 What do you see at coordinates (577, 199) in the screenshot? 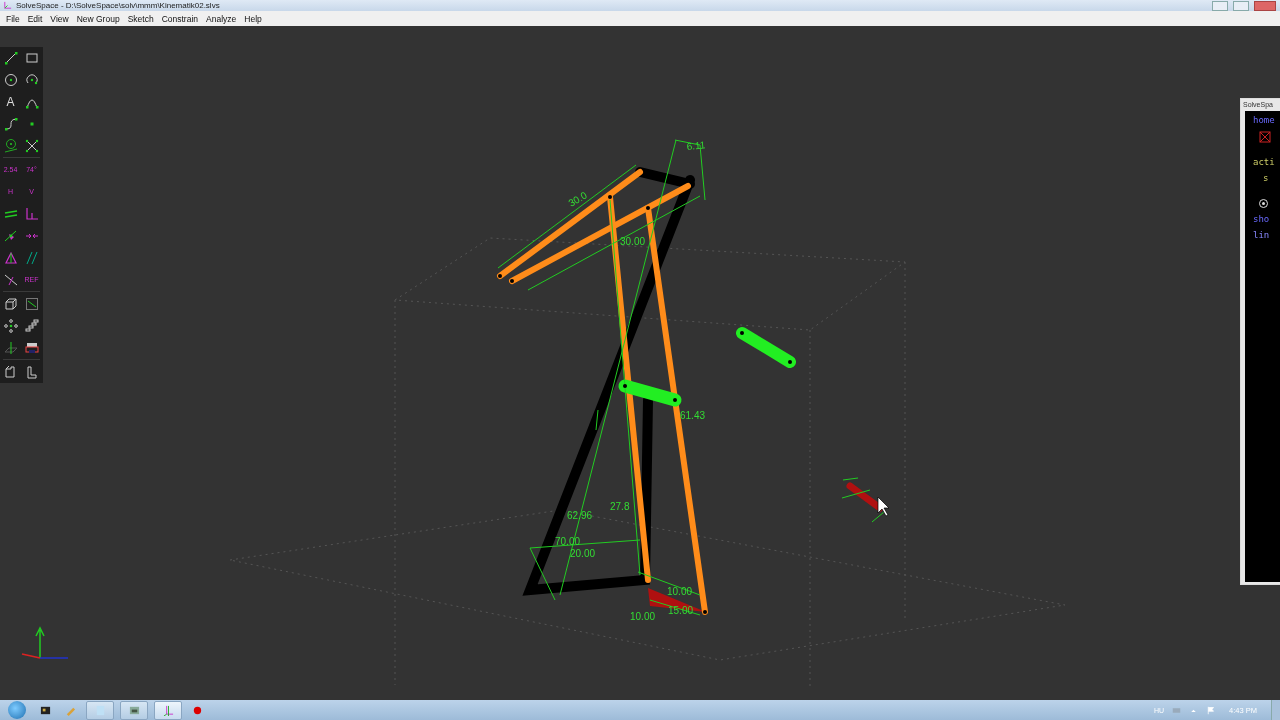
I see `dimension-label: 30.0` at bounding box center [577, 199].